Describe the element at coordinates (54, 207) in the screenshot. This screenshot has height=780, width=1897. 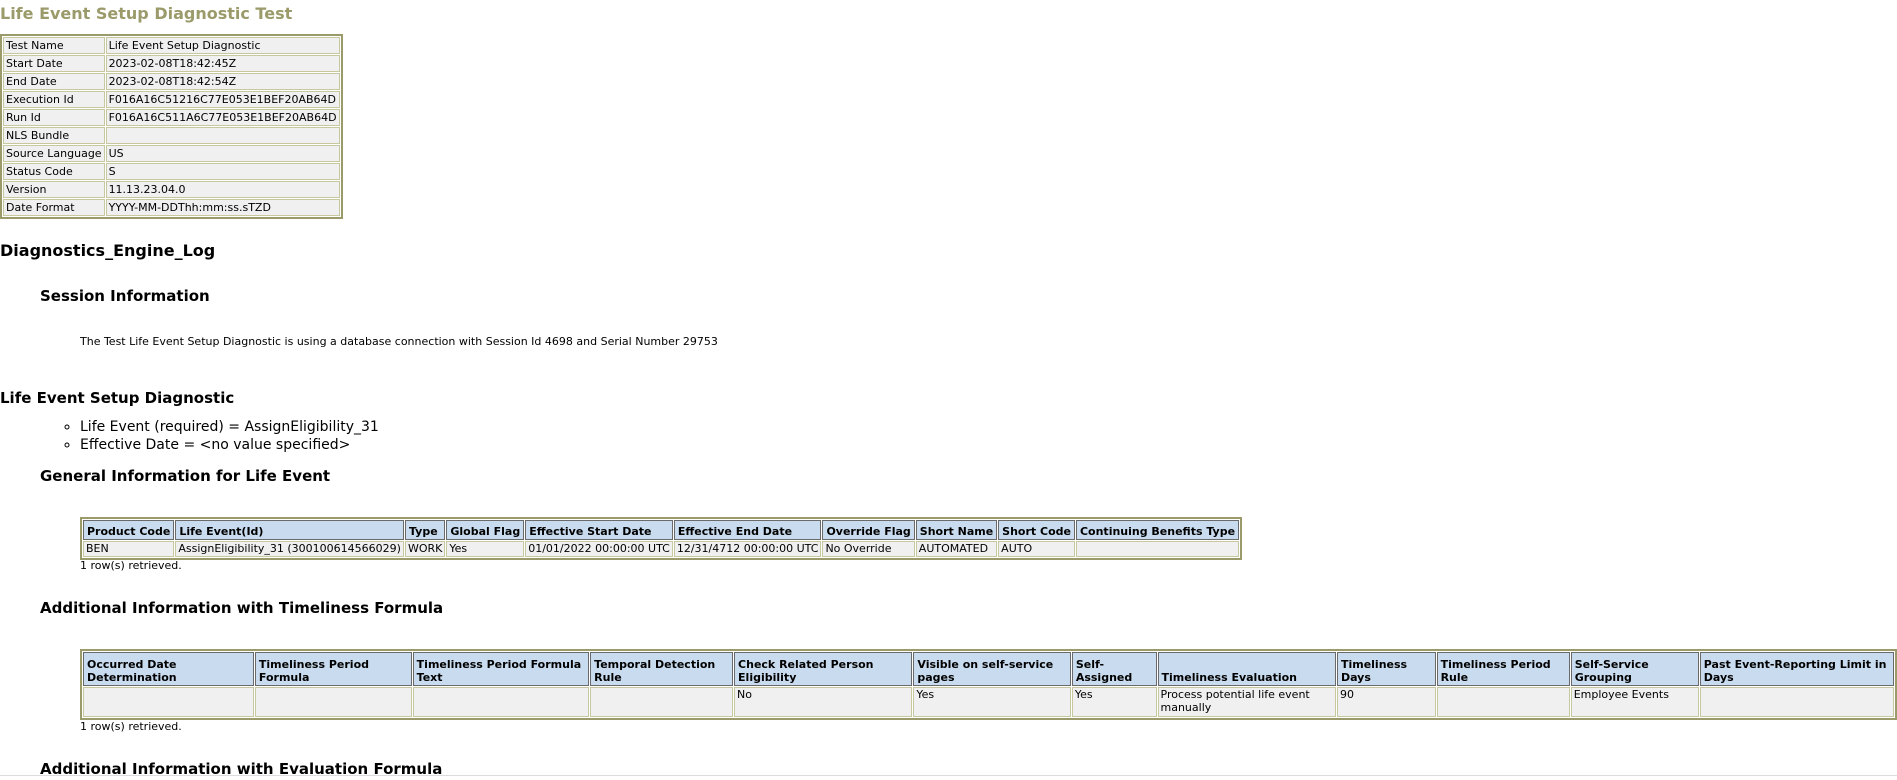
I see `metadata-key: Date Format` at that location.